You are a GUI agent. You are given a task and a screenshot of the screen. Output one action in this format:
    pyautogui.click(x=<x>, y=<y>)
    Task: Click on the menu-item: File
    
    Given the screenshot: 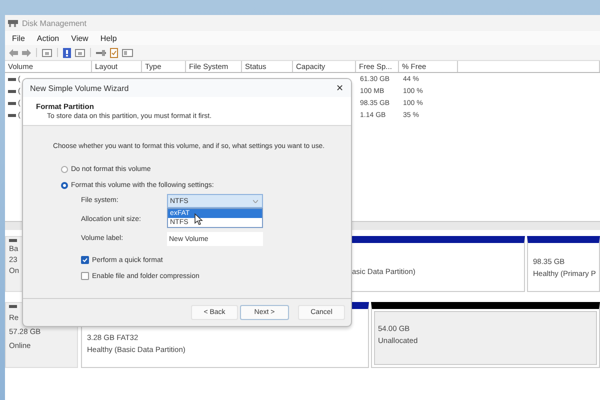 What is the action you would take?
    pyautogui.click(x=18, y=38)
    